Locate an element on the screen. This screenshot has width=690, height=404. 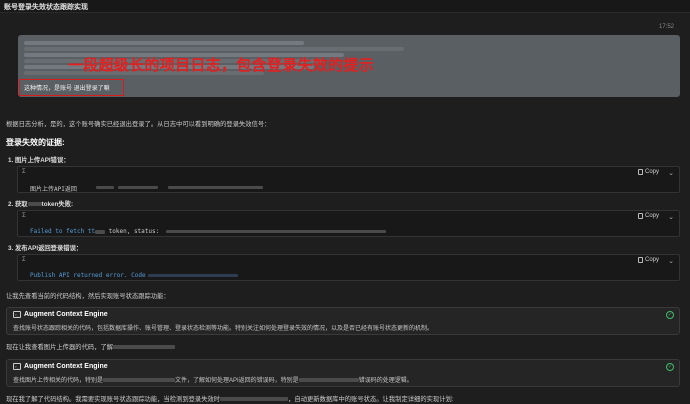
code-line: Publish API returned error. Code is located at coordinates (88, 275).